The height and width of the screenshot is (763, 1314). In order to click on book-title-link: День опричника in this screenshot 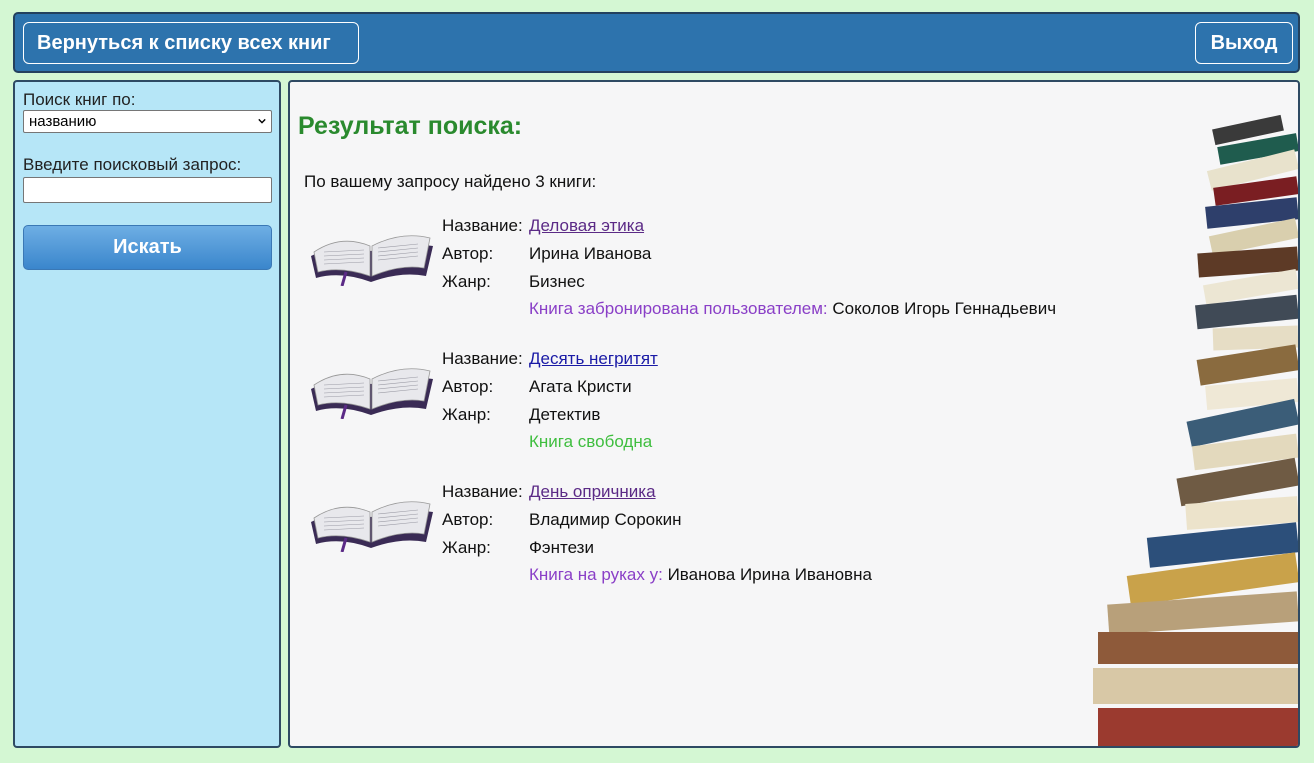, I will do `click(592, 492)`.